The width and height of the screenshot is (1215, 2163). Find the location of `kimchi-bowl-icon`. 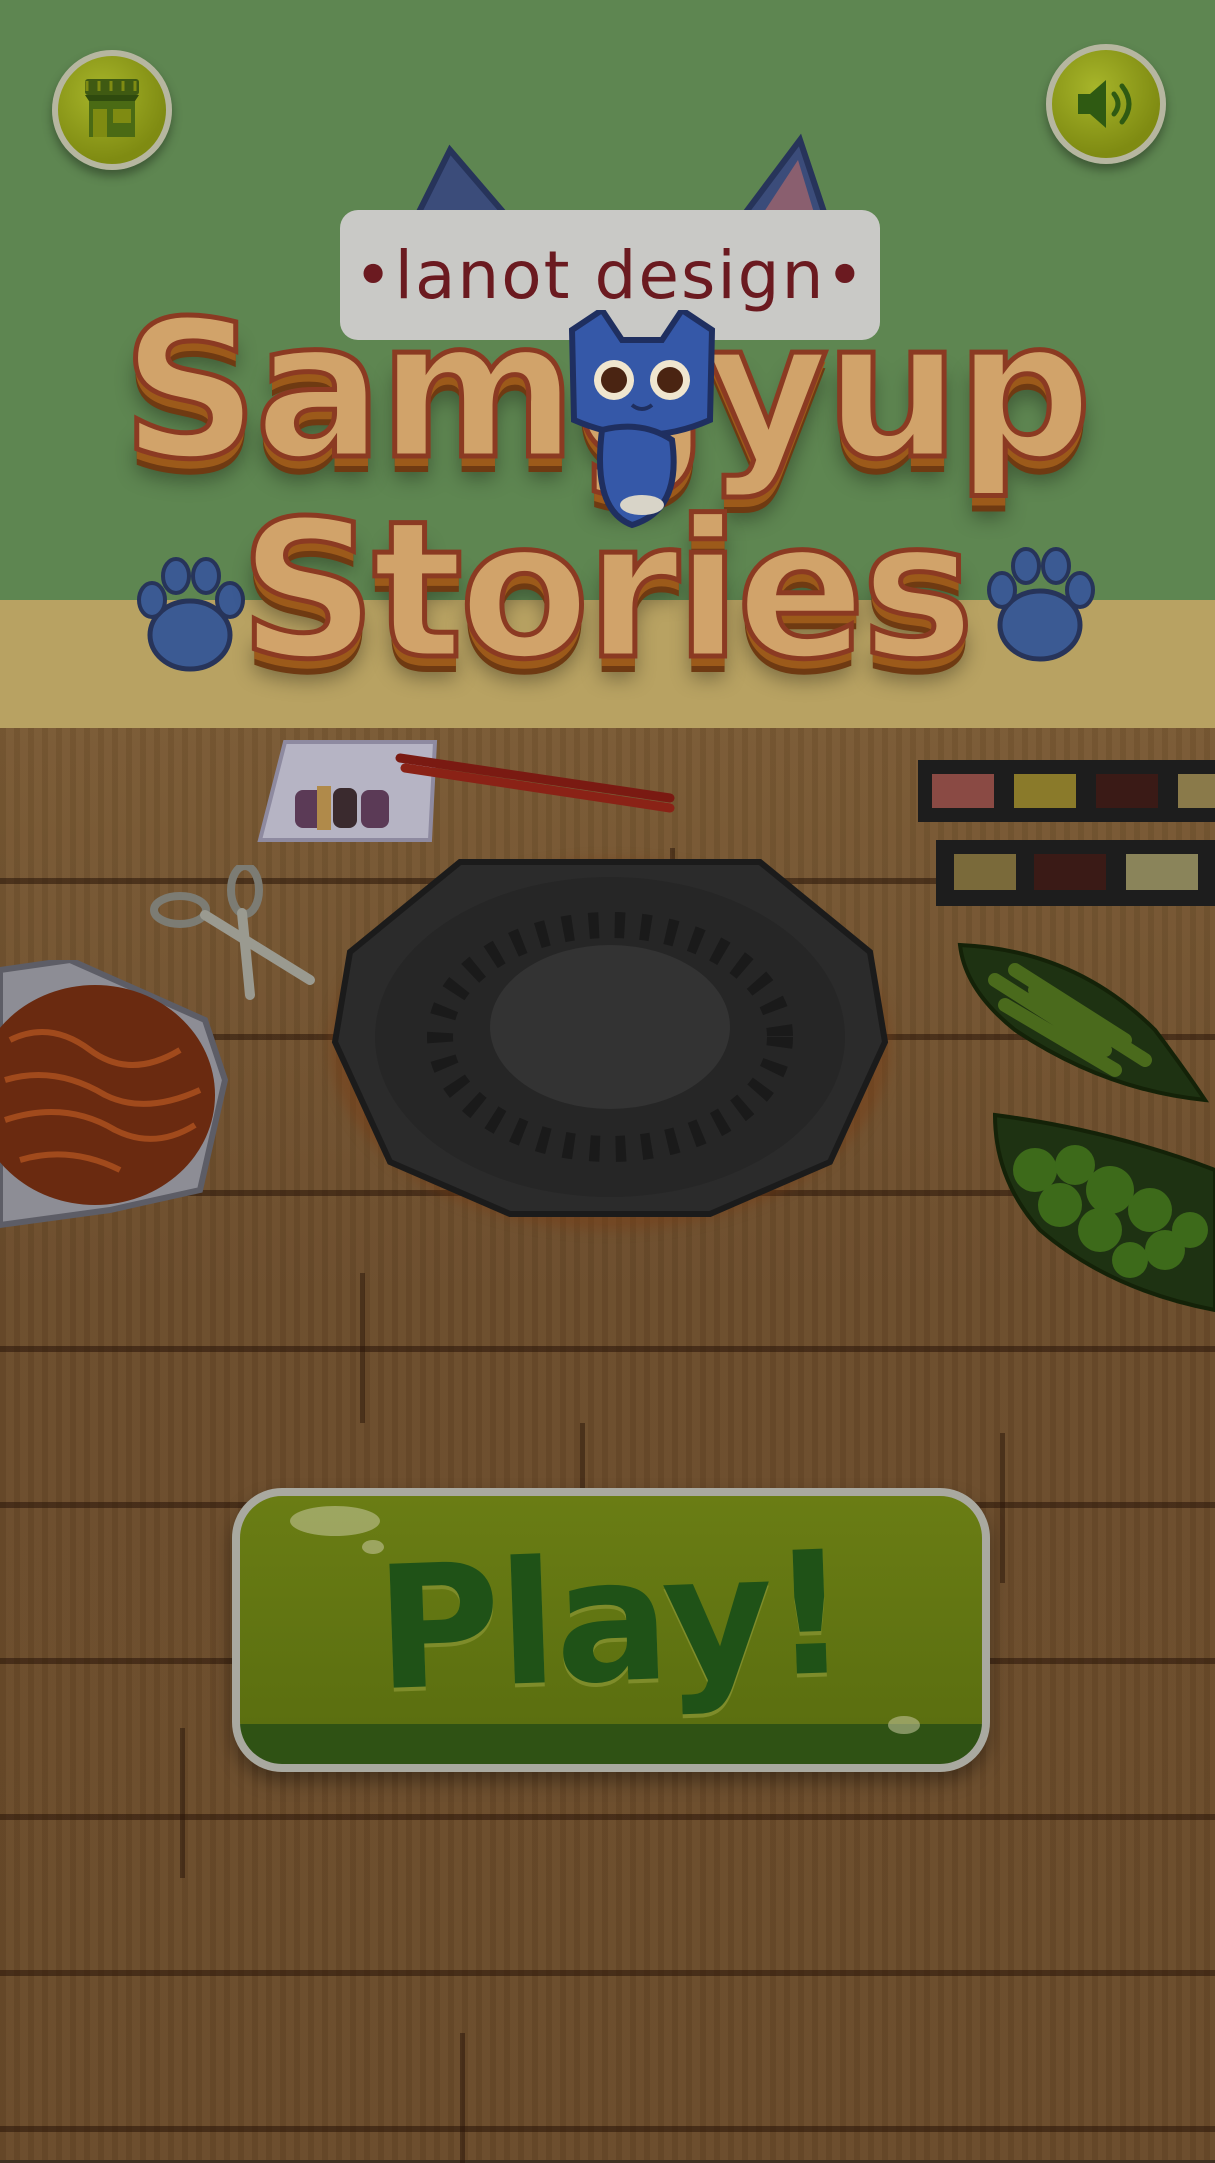

kimchi-bowl-icon is located at coordinates (114, 1094).